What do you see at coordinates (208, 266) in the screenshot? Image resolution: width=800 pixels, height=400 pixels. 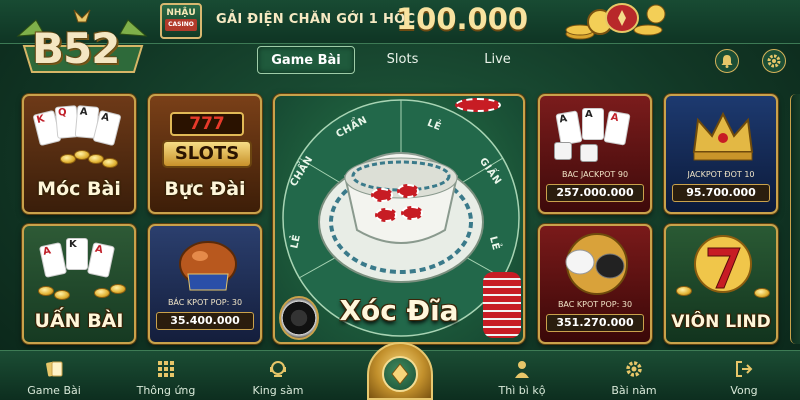 I see `boxing-glove-icon` at bounding box center [208, 266].